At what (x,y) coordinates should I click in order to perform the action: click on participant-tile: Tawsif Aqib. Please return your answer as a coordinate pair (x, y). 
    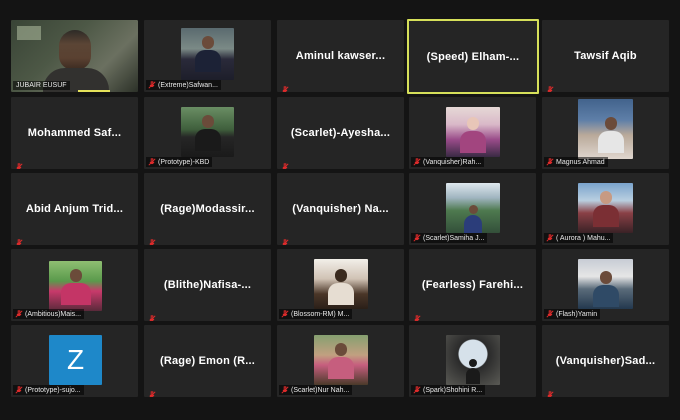
    Looking at the image, I should click on (605, 56).